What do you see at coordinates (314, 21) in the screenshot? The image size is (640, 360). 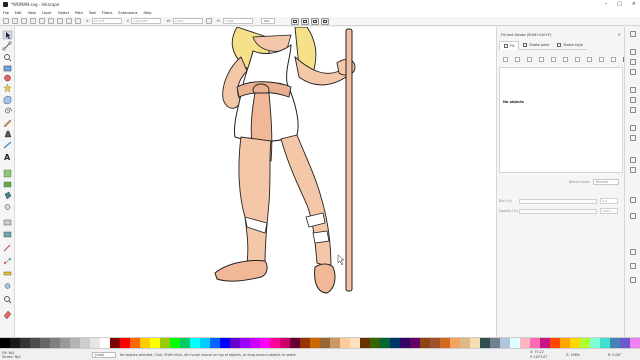 I see `move-gradients-toggle` at bounding box center [314, 21].